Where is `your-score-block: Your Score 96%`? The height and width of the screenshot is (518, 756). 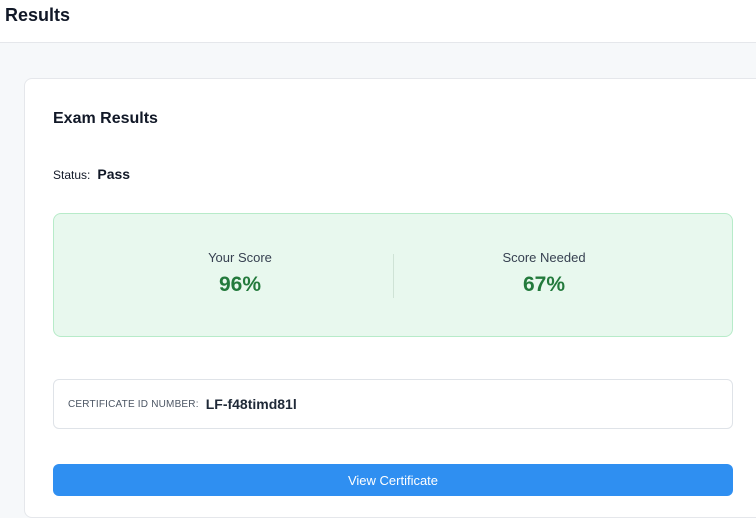
your-score-block: Your Score 96% is located at coordinates (240, 273).